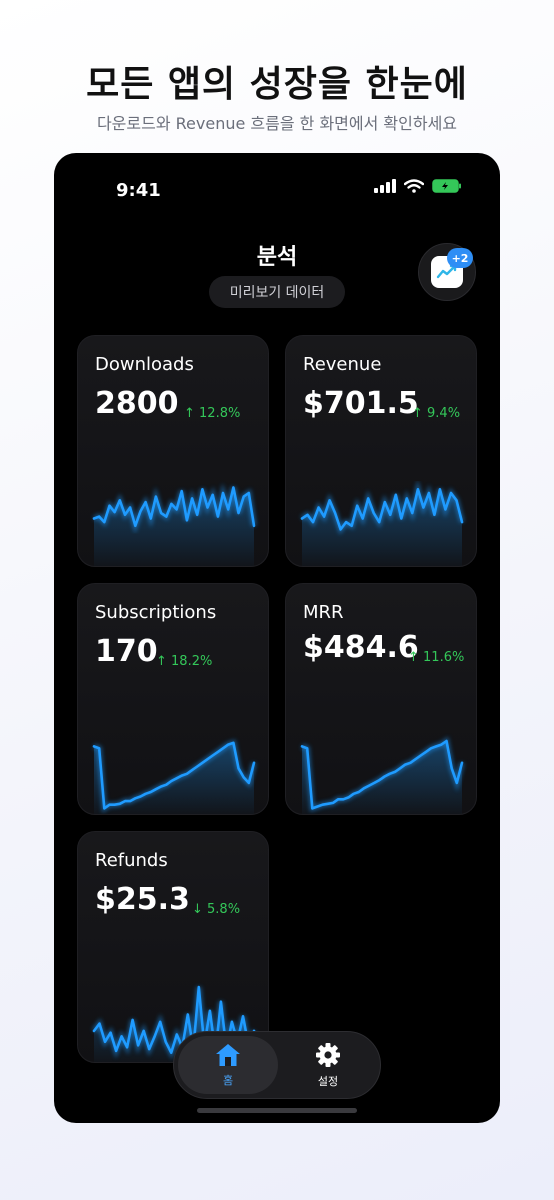  Describe the element at coordinates (447, 272) in the screenshot. I see `app-switcher-button: +2` at that location.